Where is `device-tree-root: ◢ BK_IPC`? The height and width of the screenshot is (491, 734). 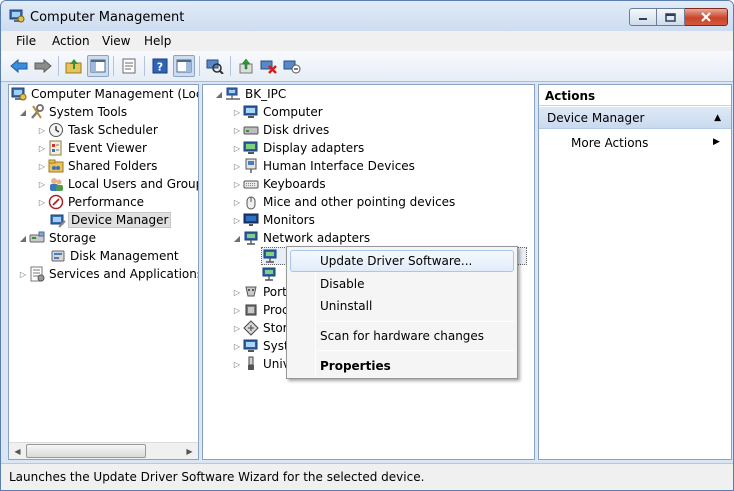 device-tree-root: ◢ BK_IPC is located at coordinates (250, 94).